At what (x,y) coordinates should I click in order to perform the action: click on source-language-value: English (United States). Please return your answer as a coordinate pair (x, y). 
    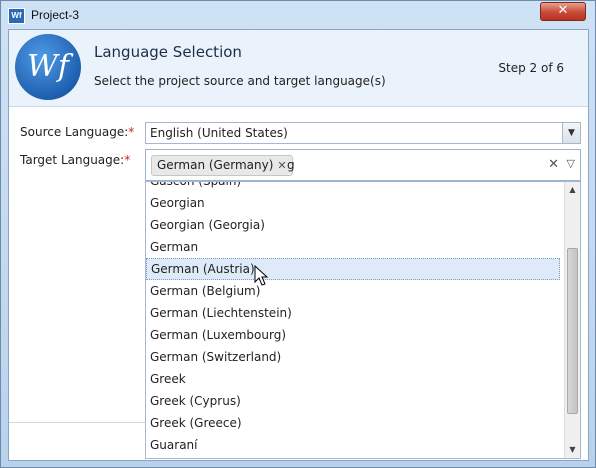
    Looking at the image, I should click on (219, 133).